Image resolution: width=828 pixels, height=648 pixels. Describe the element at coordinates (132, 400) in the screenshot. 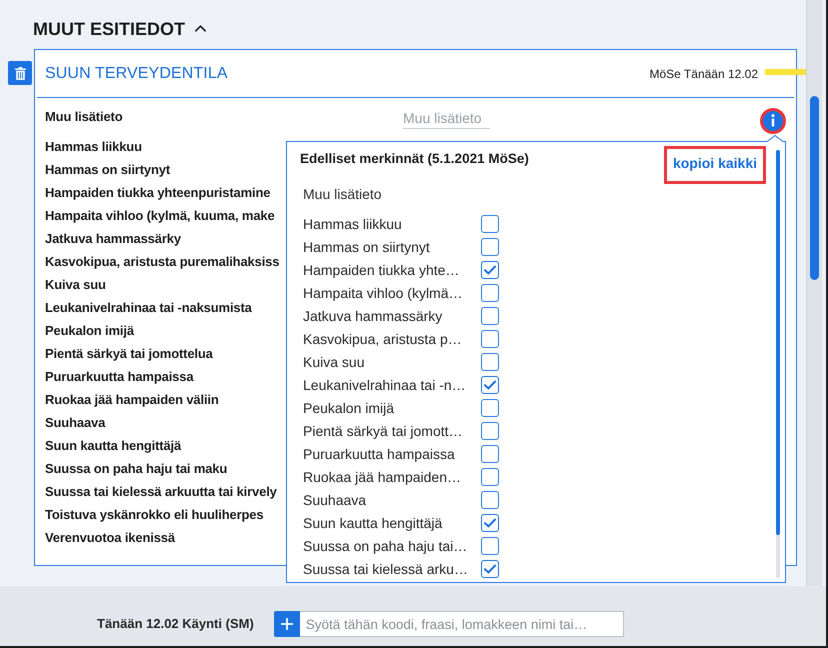

I see `form-item-label: Ruokaa jää hampaiden väliin` at that location.